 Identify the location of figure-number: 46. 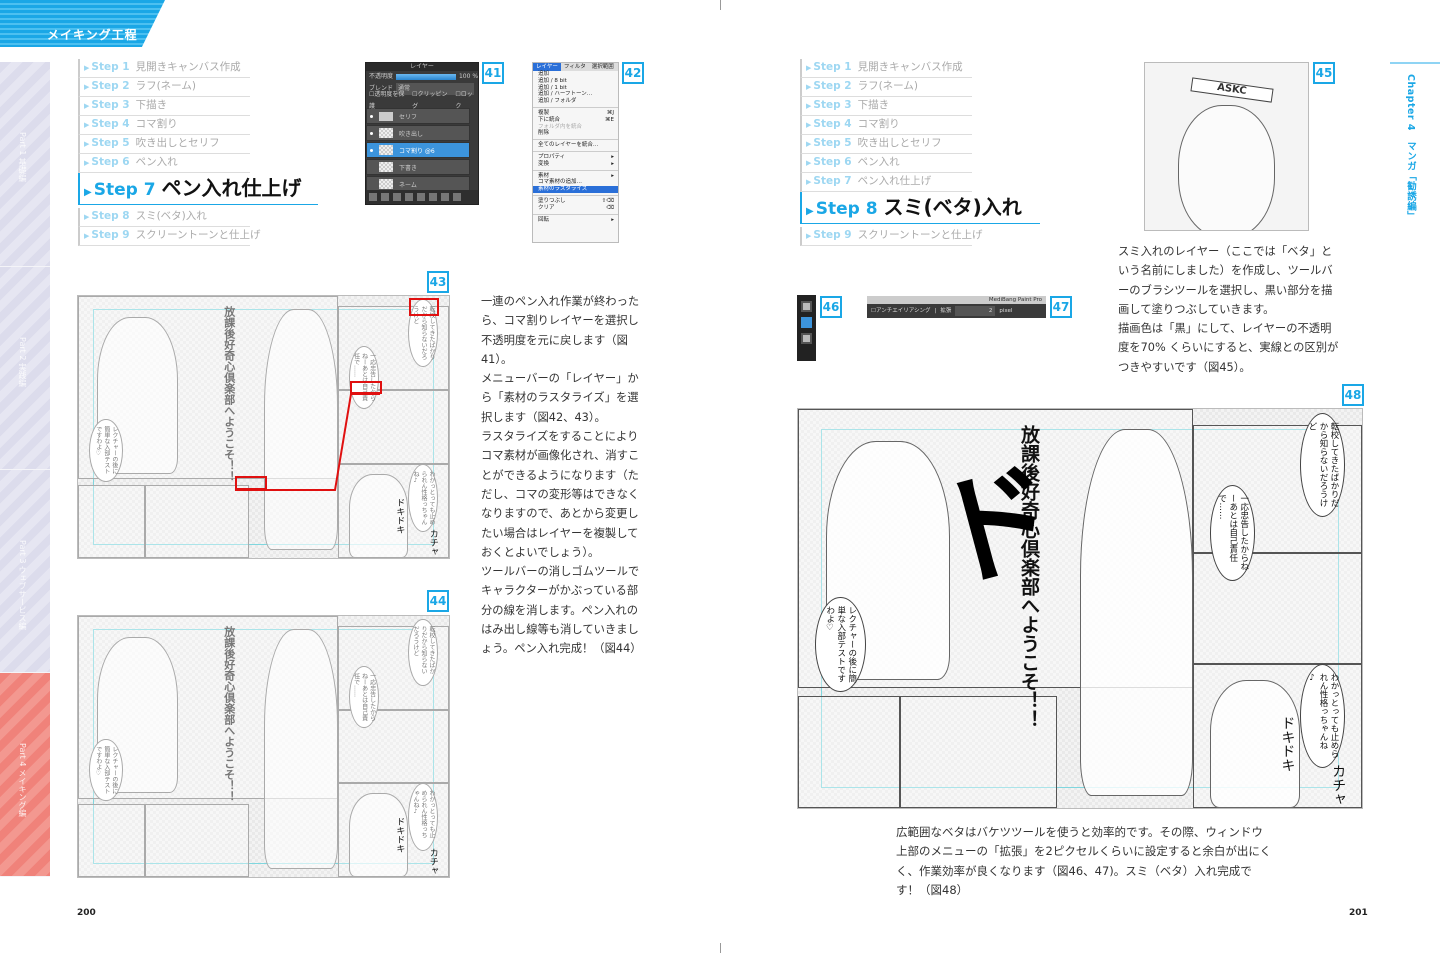
(831, 307).